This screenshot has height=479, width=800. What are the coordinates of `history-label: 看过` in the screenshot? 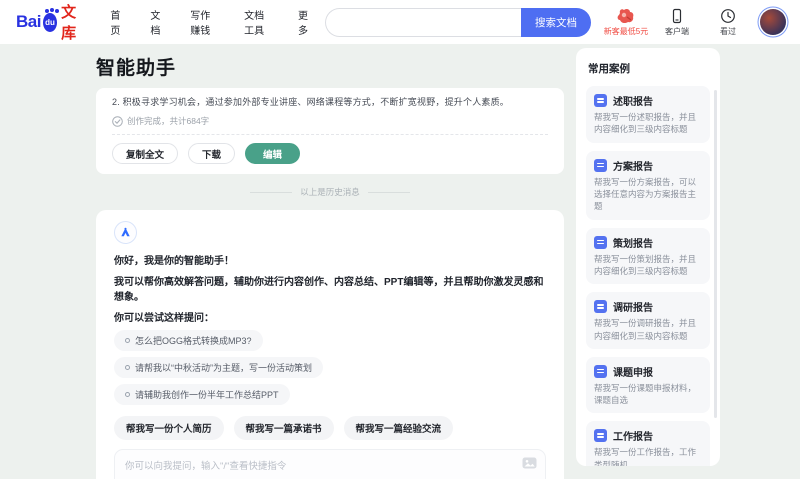 It's located at (728, 31).